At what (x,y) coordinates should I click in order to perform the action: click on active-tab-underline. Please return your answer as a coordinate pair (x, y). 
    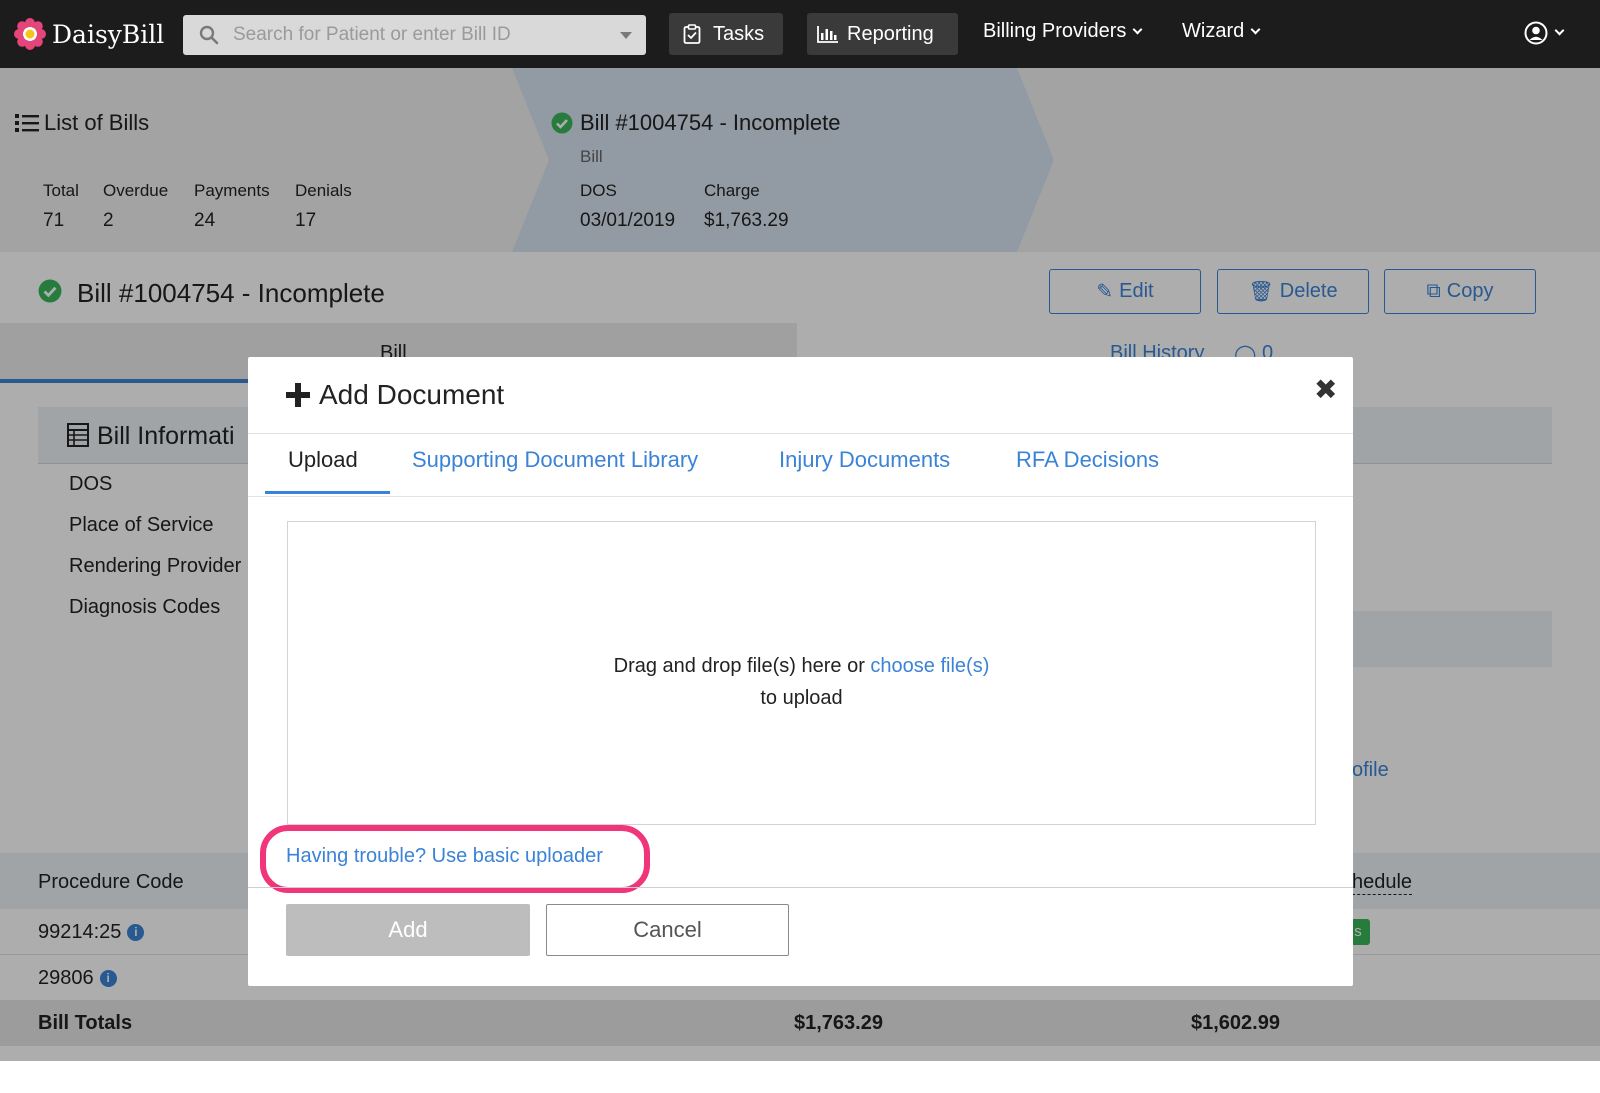
    Looking at the image, I should click on (327, 492).